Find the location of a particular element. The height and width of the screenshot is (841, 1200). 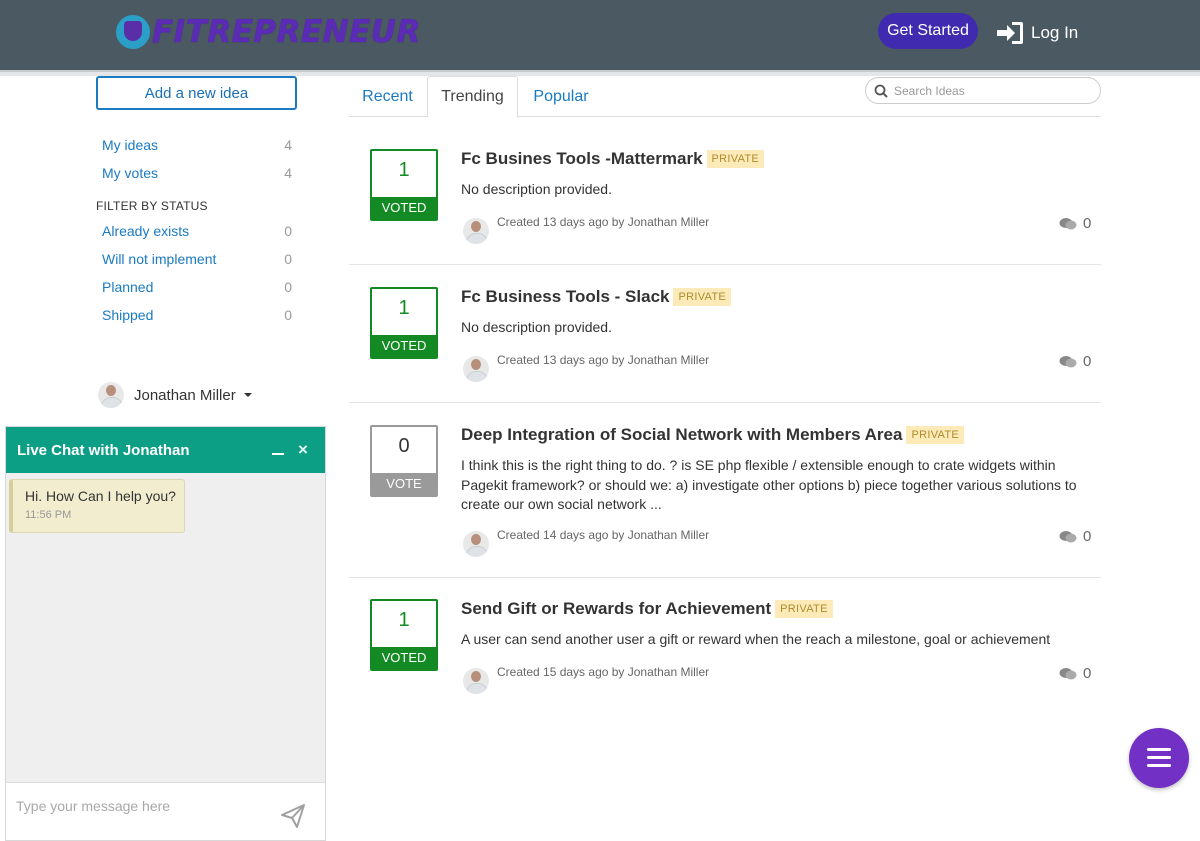

login-icon is located at coordinates (1010, 33).